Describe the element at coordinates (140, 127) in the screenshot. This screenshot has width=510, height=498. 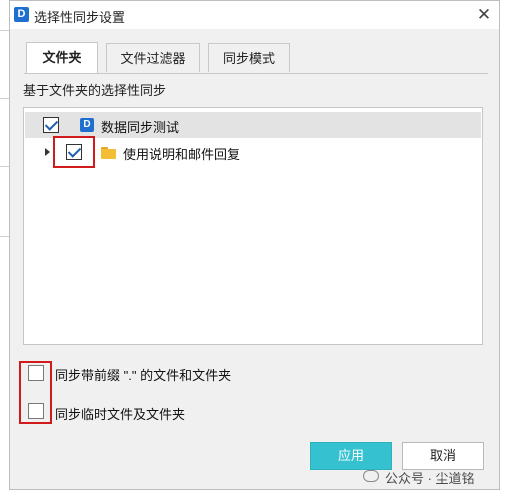
I see `root-folder-label: 数据同步测试` at that location.